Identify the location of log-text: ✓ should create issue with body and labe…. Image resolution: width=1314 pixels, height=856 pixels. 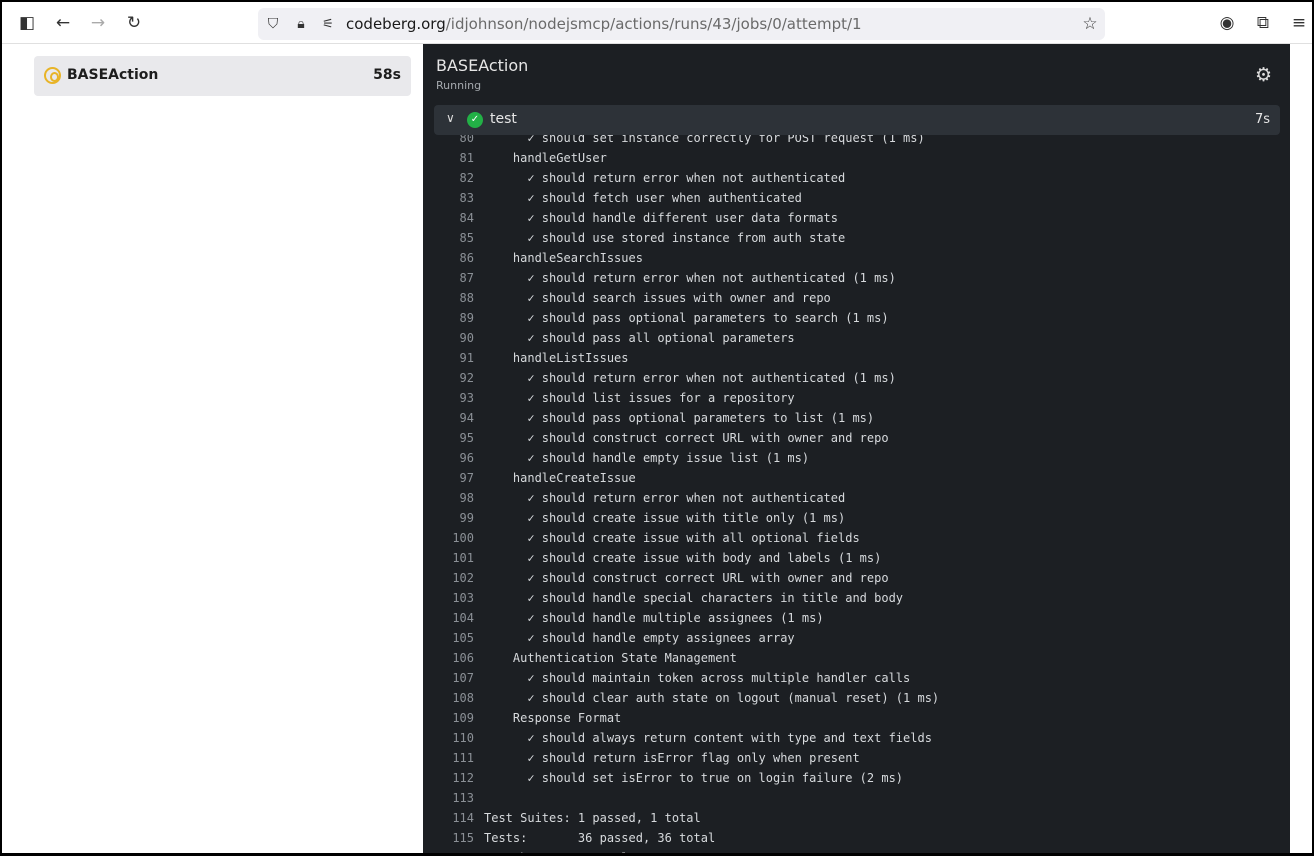
(683, 558).